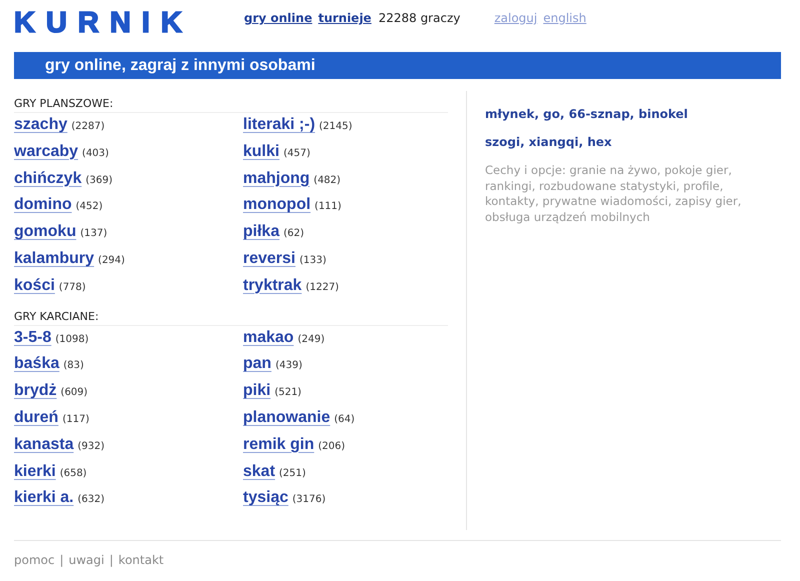 The height and width of the screenshot is (581, 800). Describe the element at coordinates (261, 151) in the screenshot. I see `game-link: kulki` at that location.